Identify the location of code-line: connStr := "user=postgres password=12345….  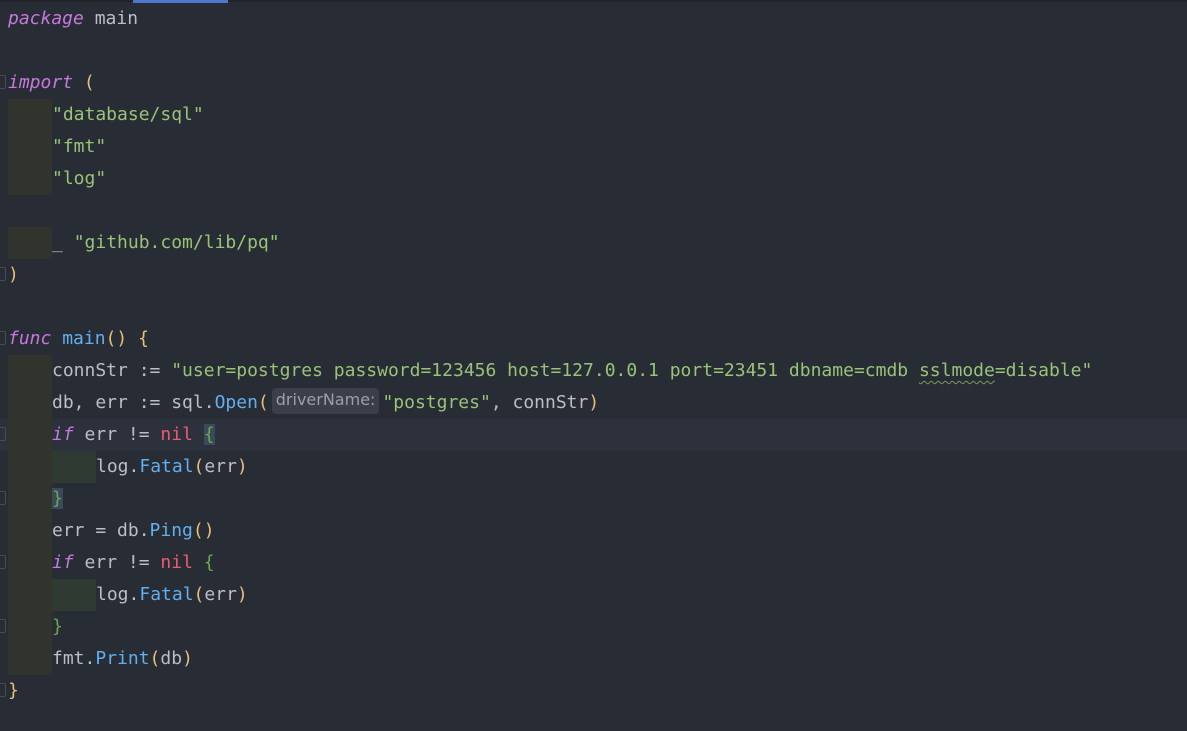
(593, 371).